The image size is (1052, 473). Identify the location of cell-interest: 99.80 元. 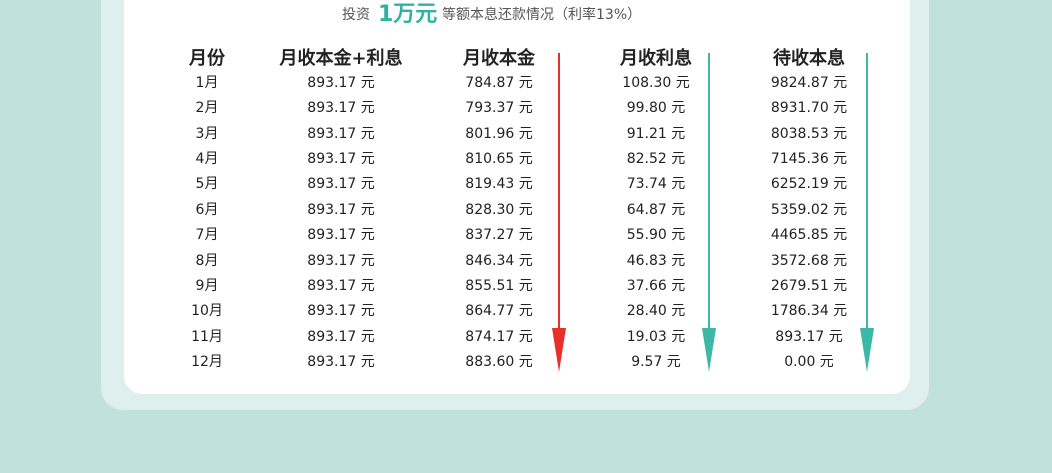
(656, 108).